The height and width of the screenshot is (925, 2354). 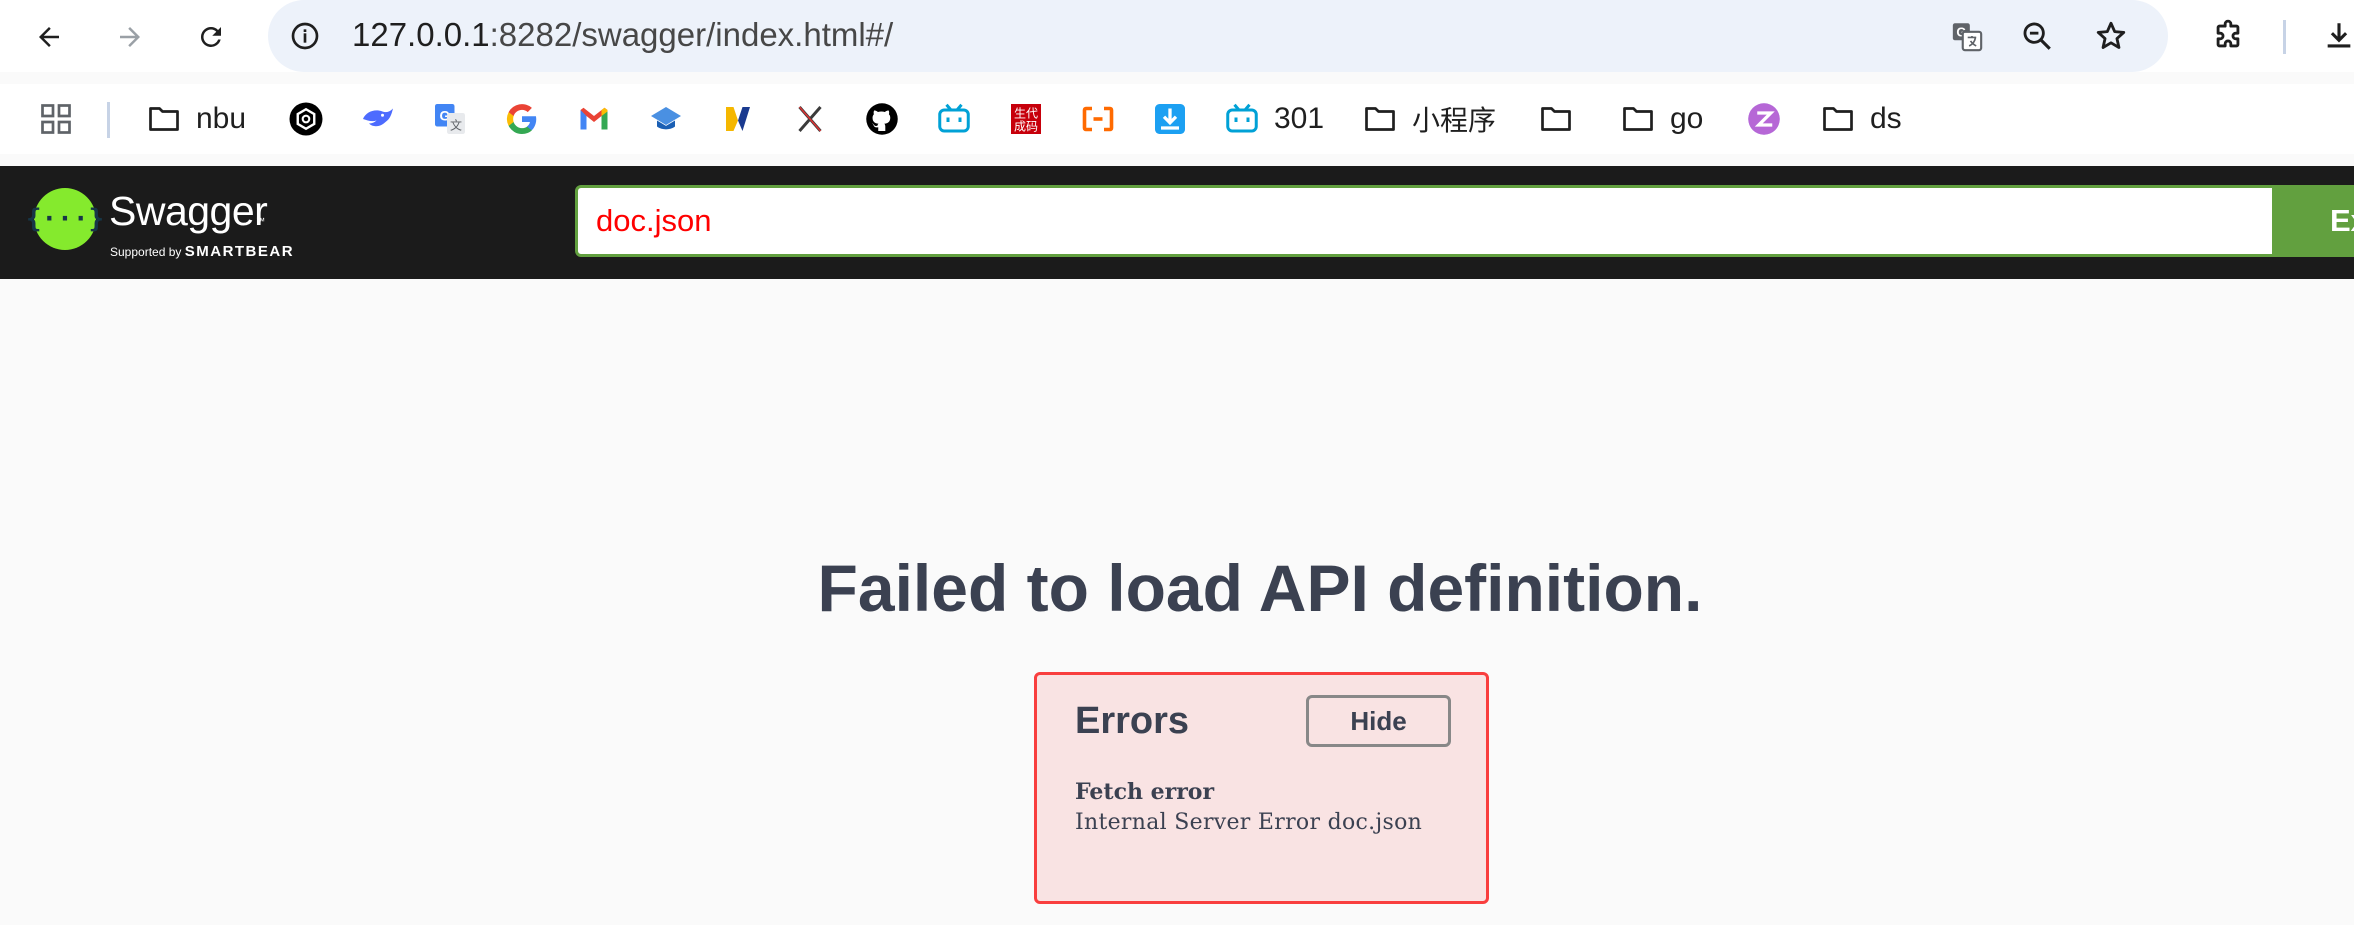 I want to click on url-host: 127.0.0.1, so click(x=421, y=34).